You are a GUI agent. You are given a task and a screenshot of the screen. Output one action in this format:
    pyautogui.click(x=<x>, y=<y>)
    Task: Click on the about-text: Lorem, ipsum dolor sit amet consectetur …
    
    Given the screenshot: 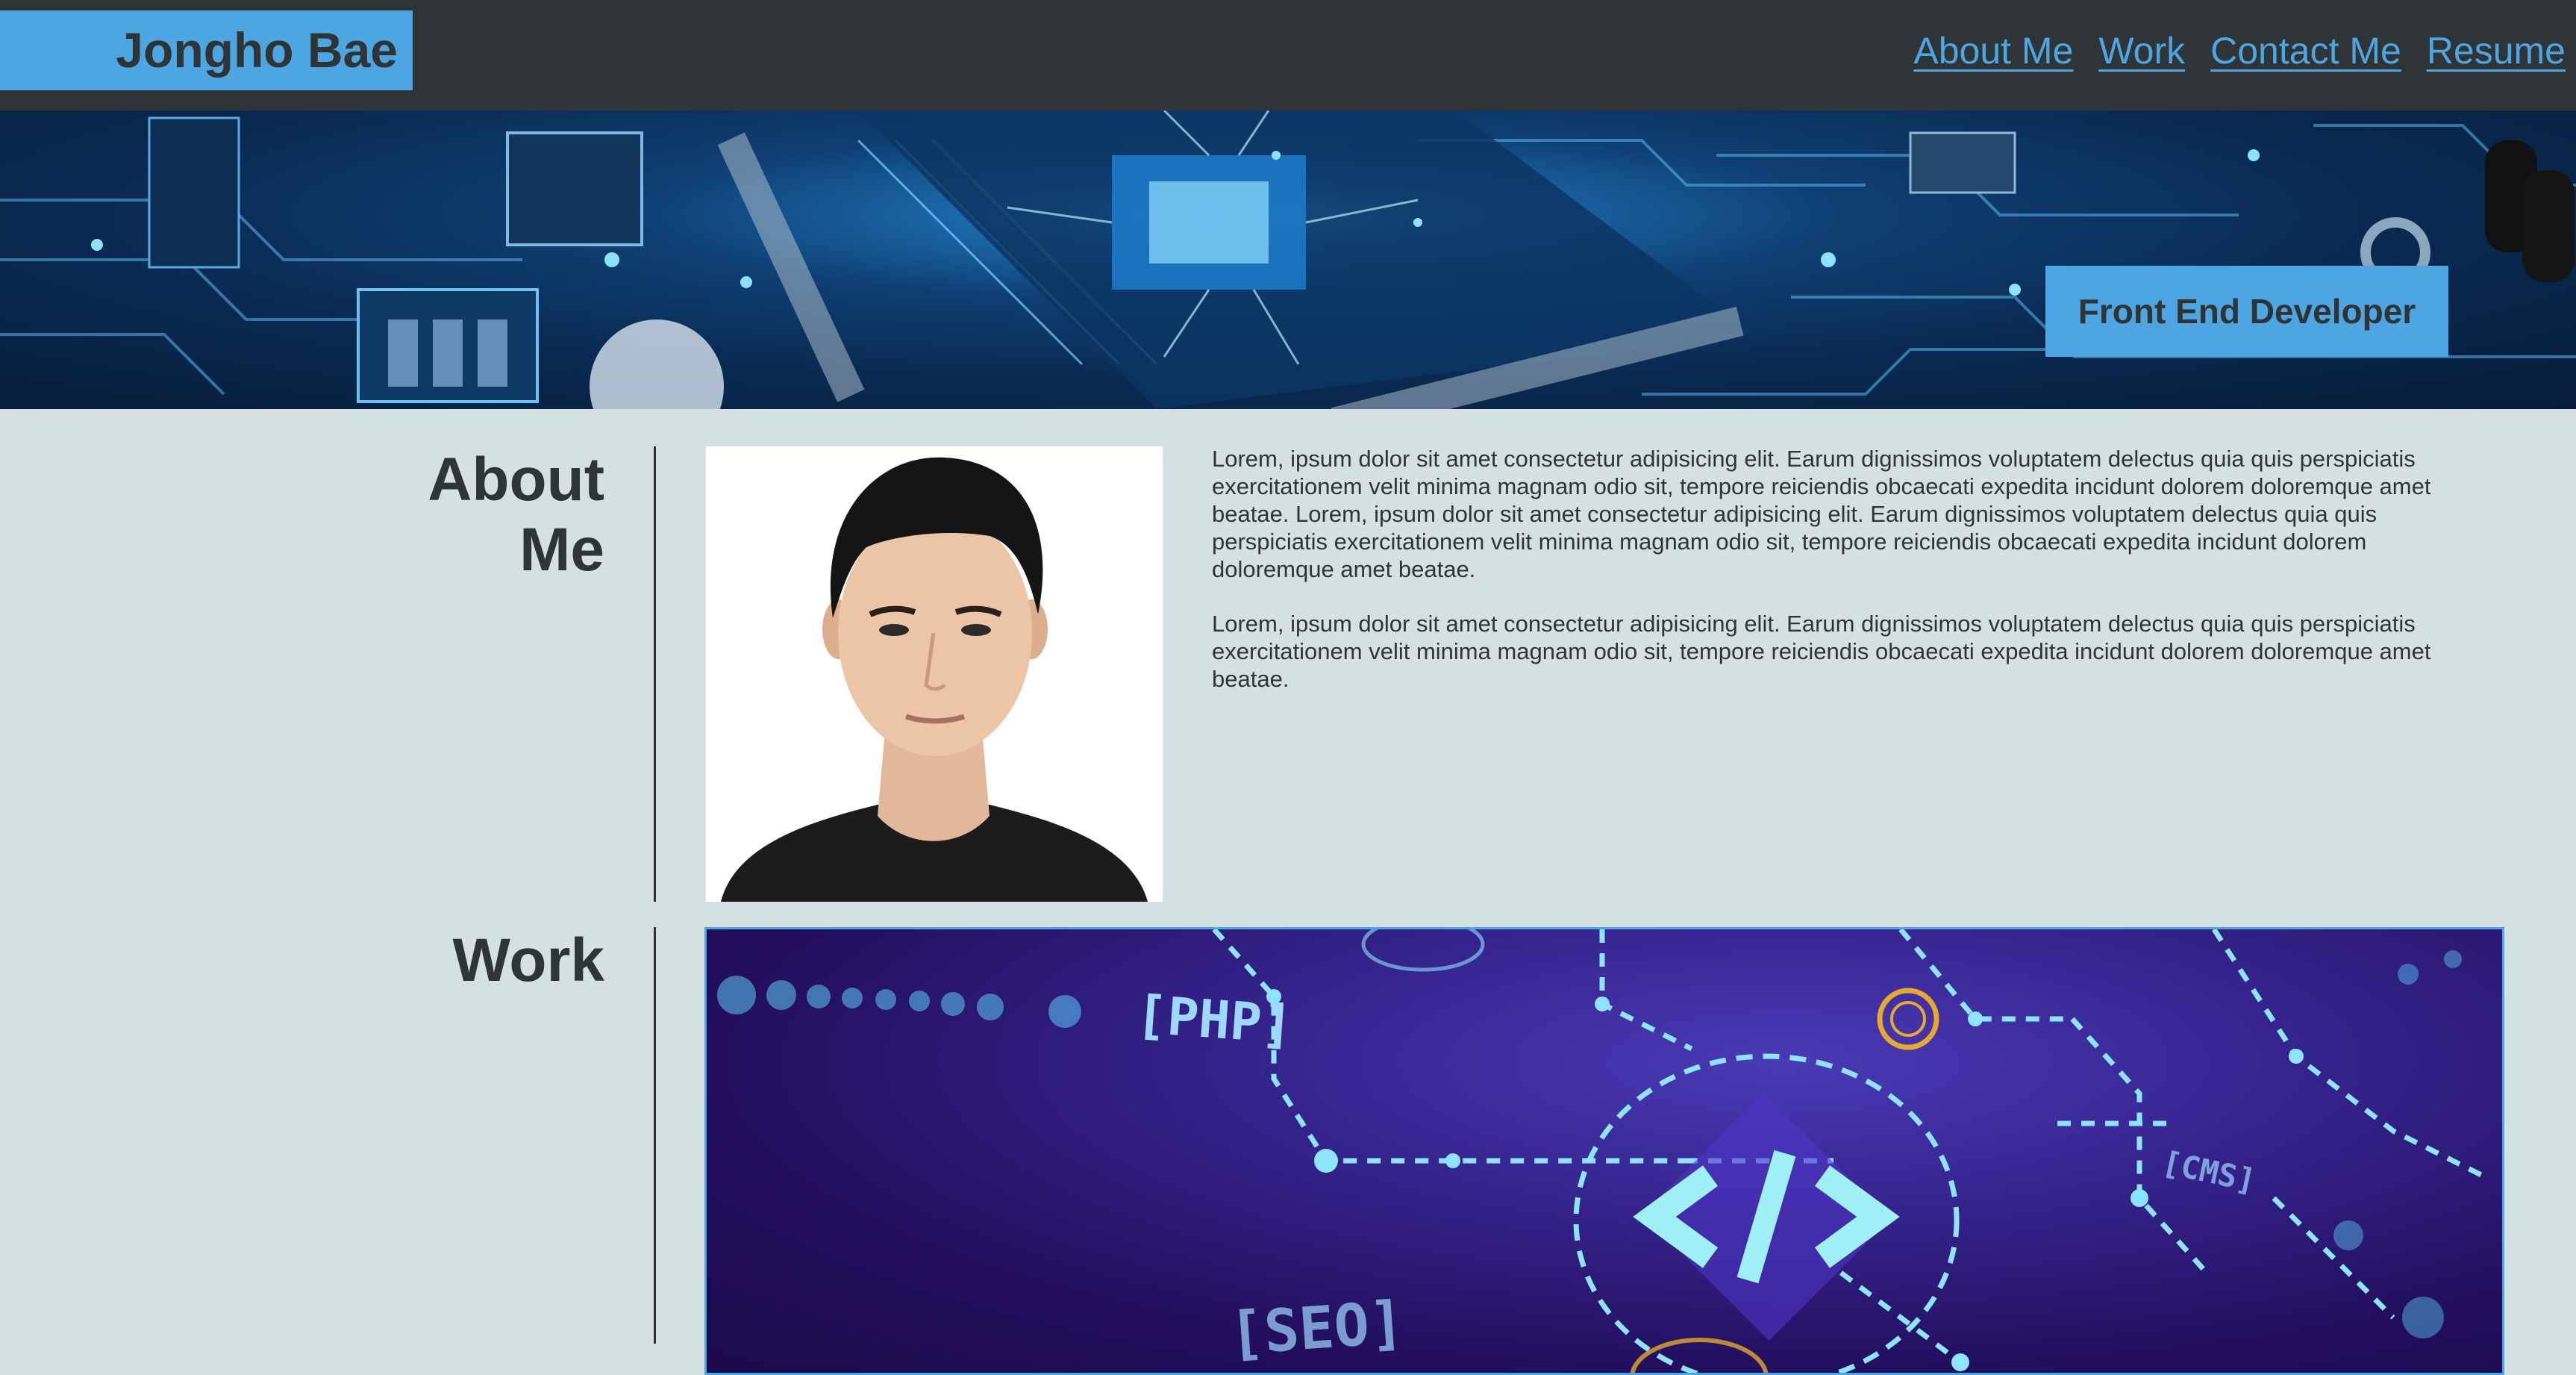 What is the action you would take?
    pyautogui.click(x=1846, y=582)
    